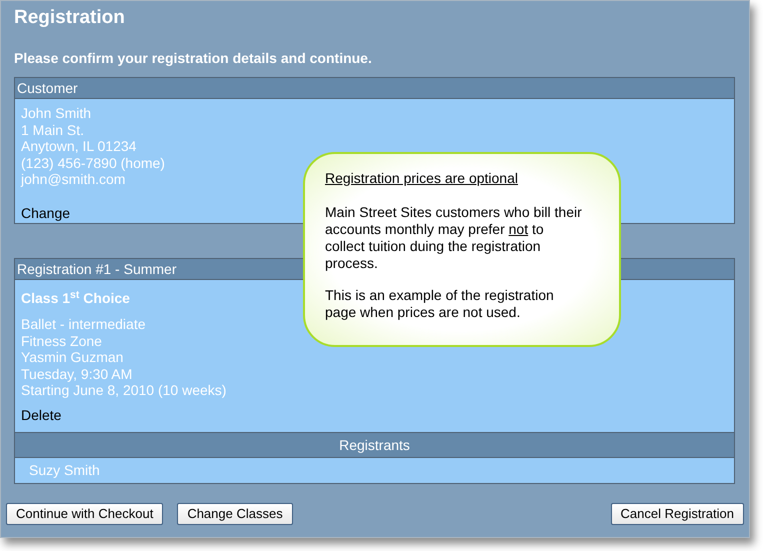  Describe the element at coordinates (440, 304) in the screenshot. I see `callout-paragraph: This is an example of the registration page when prices are not used.` at that location.